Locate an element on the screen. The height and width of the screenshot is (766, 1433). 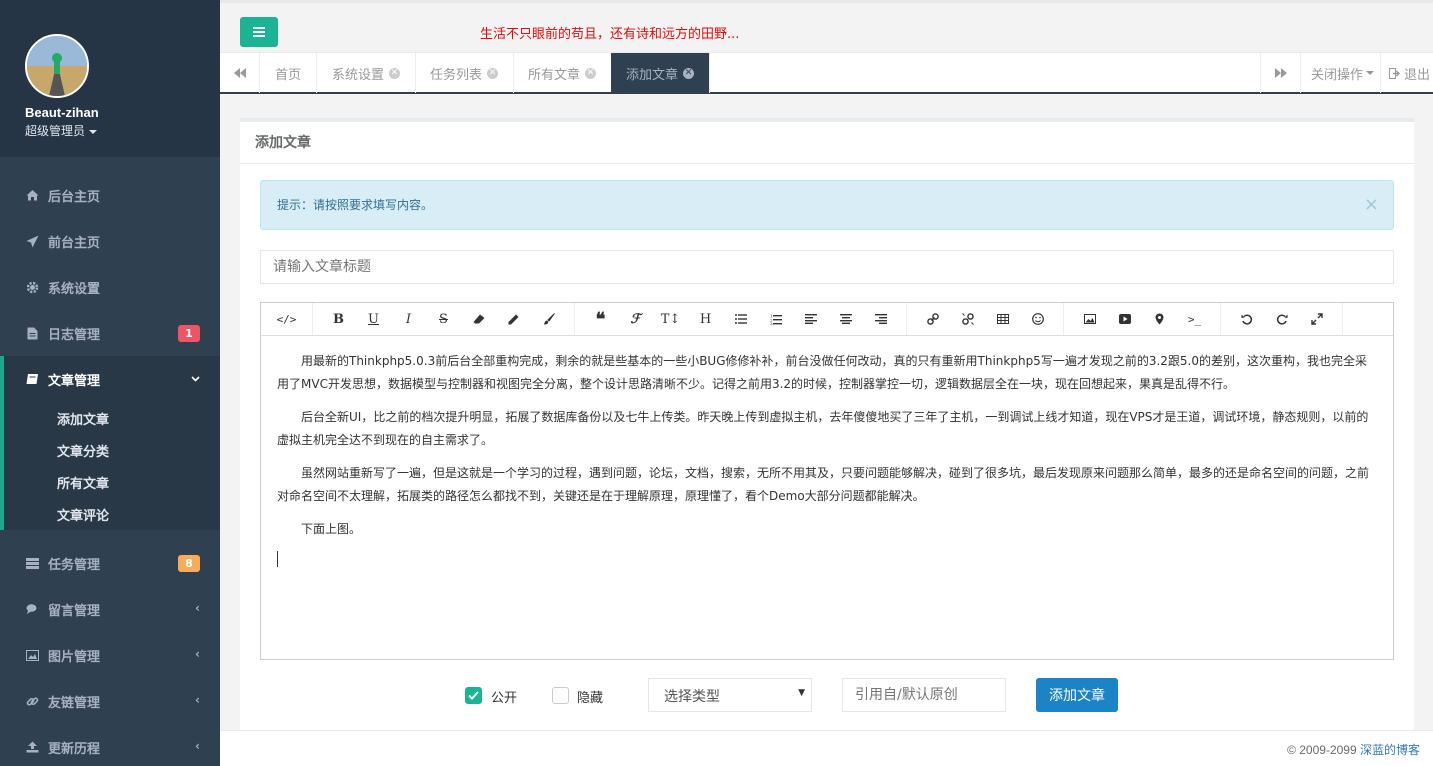
fullscreen-icon is located at coordinates (1316, 319).